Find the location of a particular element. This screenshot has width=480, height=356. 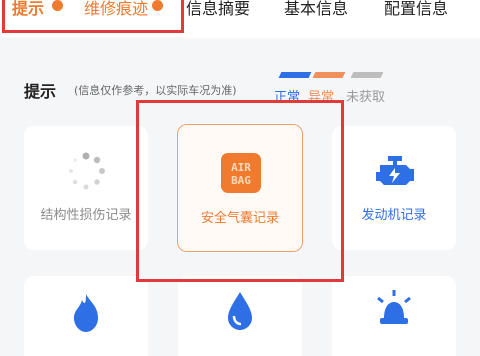

card-water-record is located at coordinates (240, 316).